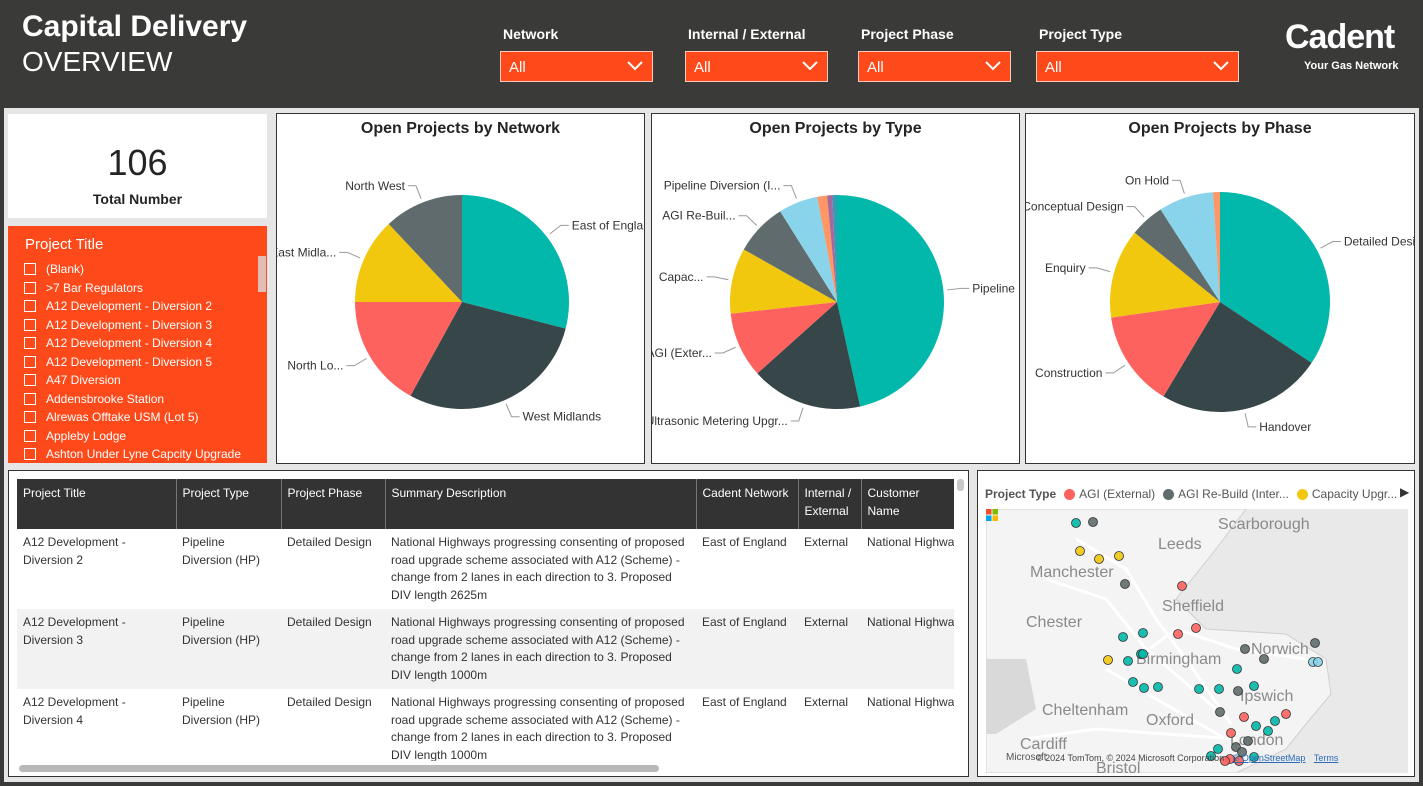 The image size is (1423, 786). I want to click on slicer-scrollbar, so click(262, 274).